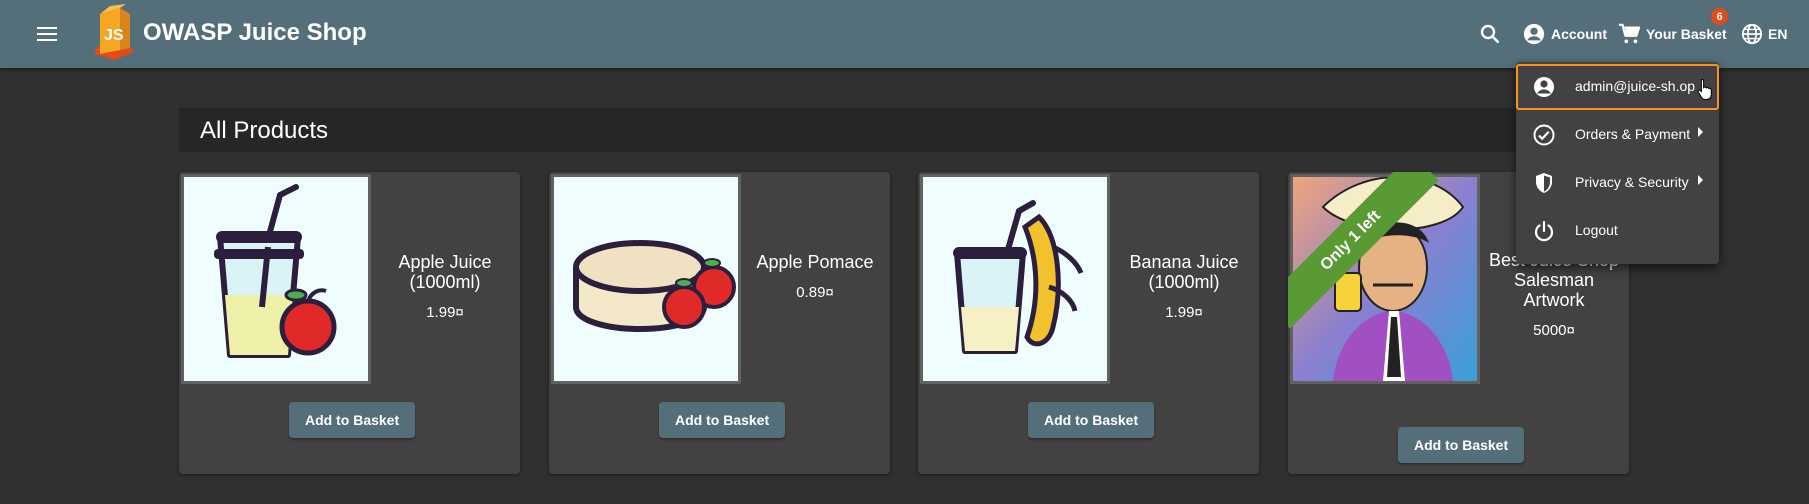 The height and width of the screenshot is (504, 1809). What do you see at coordinates (1704, 89) in the screenshot?
I see `hand-pointer-cursor-icon` at bounding box center [1704, 89].